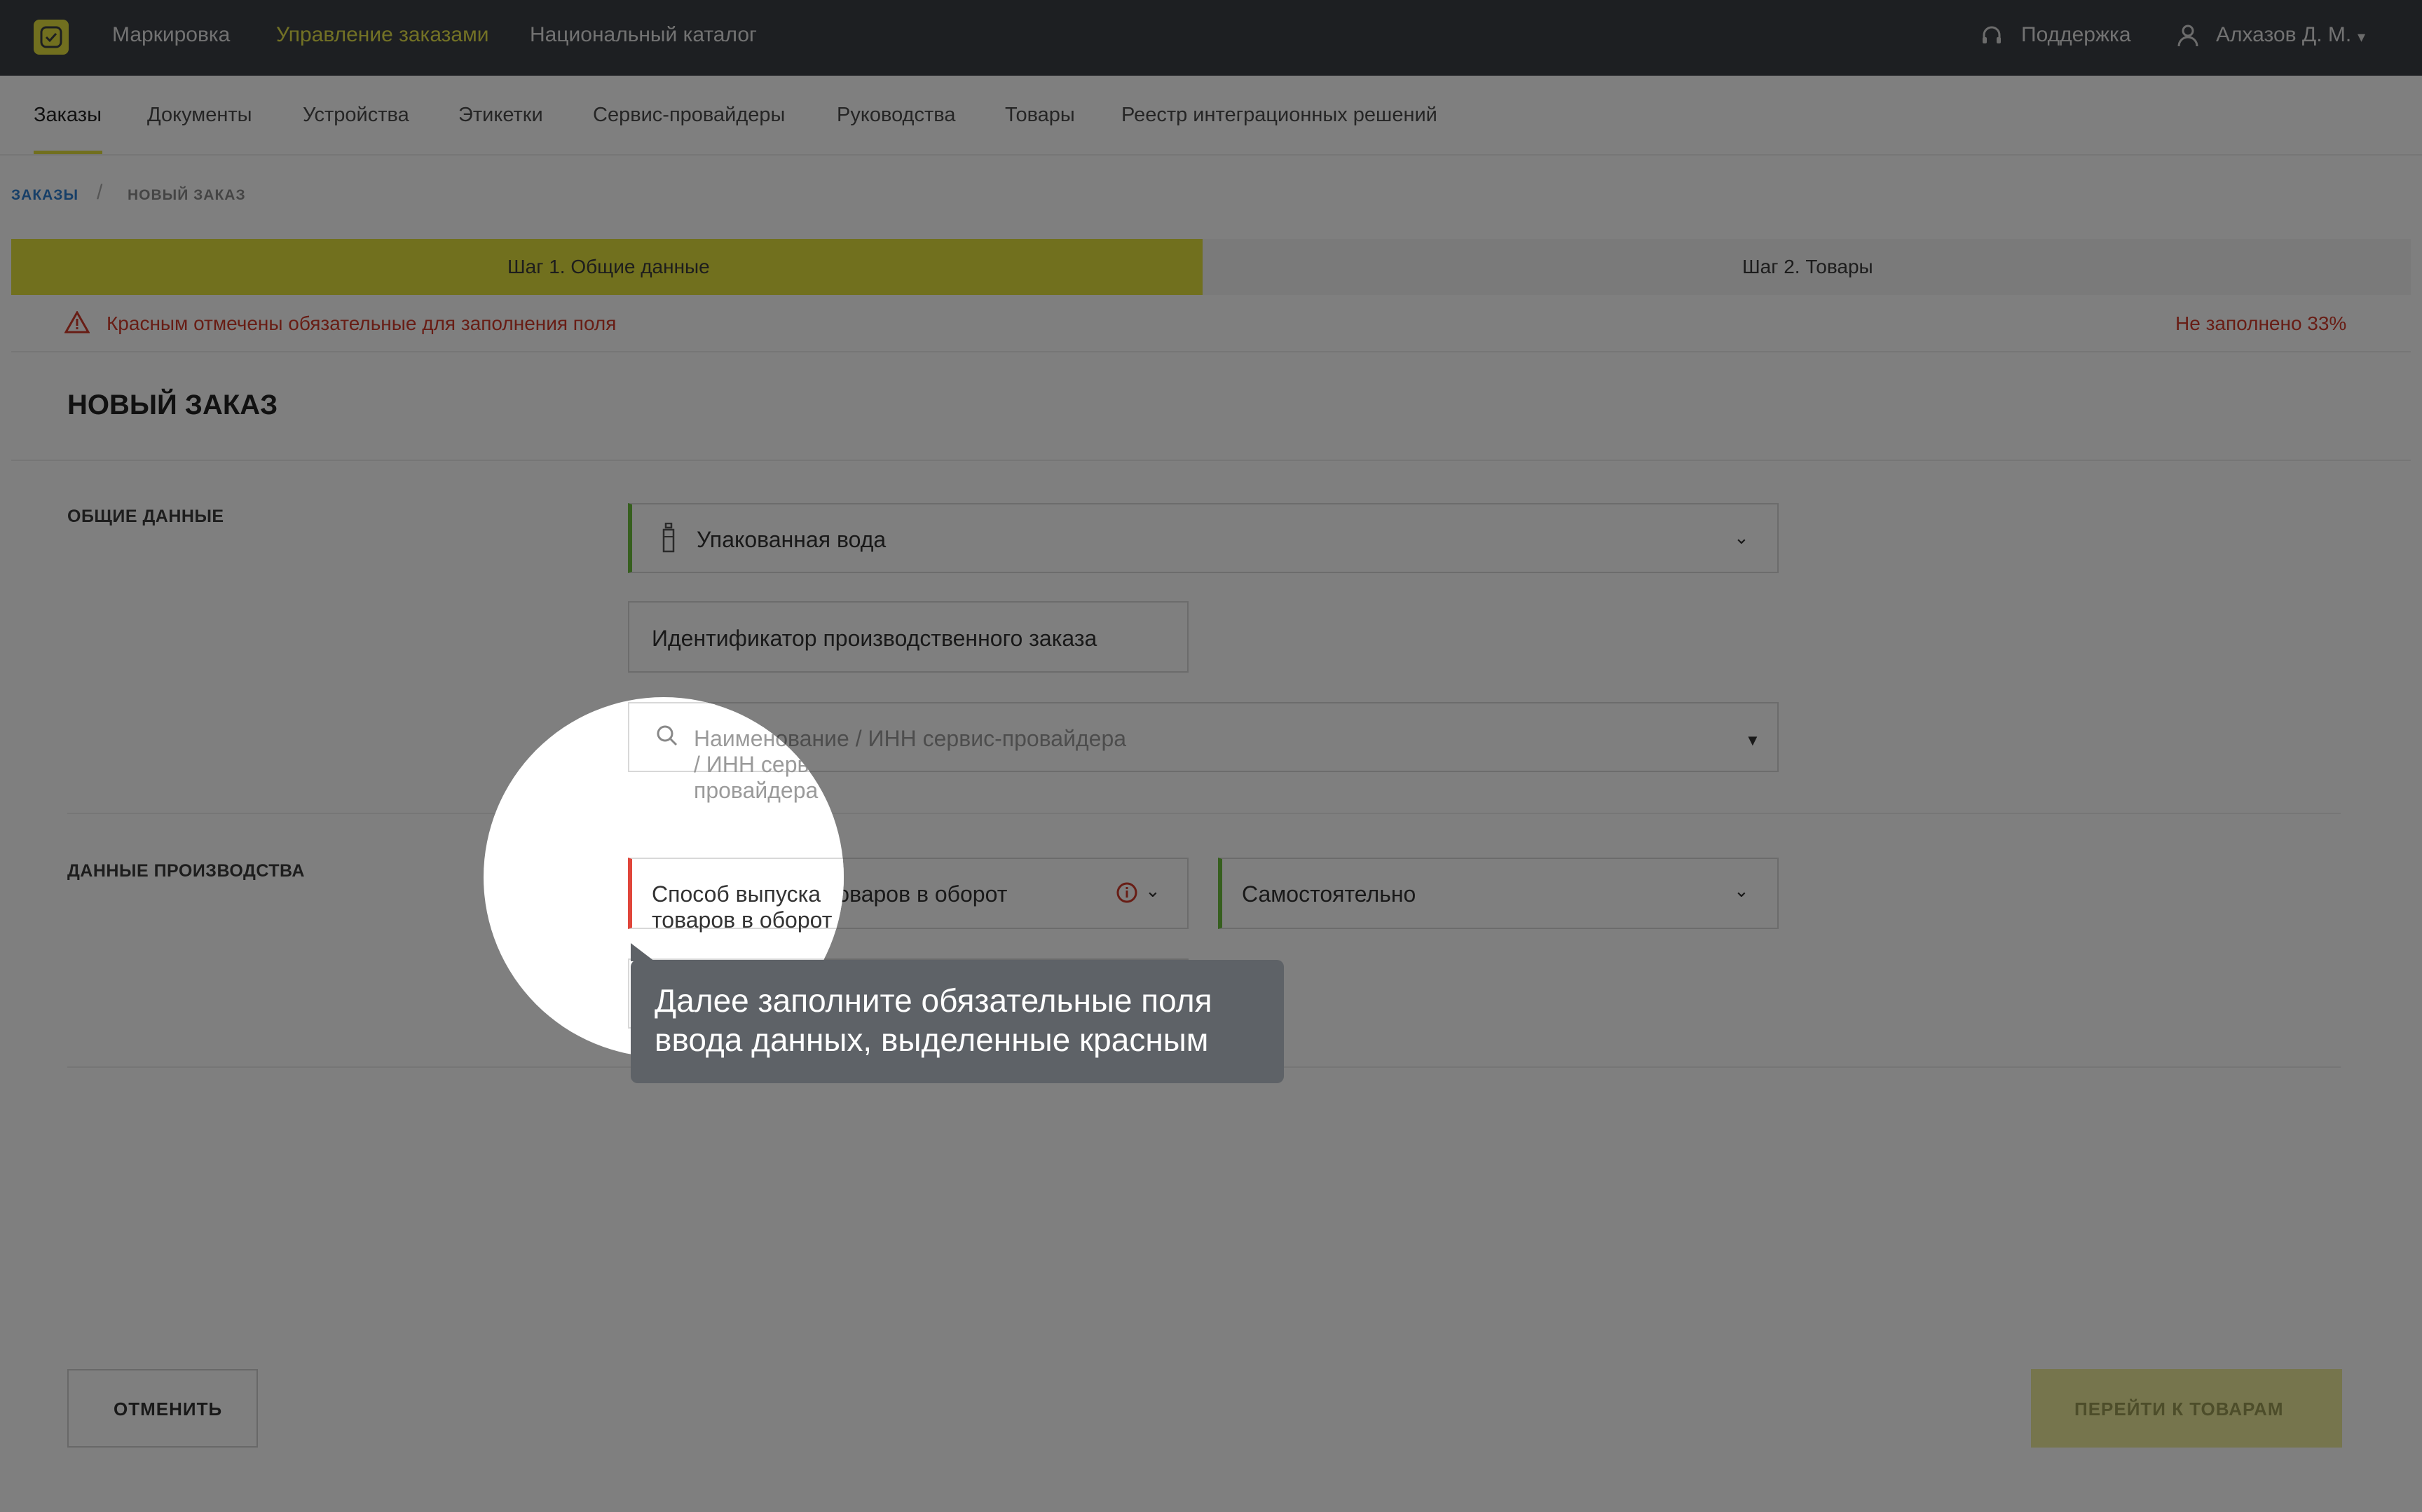 The image size is (2422, 1512). What do you see at coordinates (669, 539) in the screenshot?
I see `water-bottle-icon` at bounding box center [669, 539].